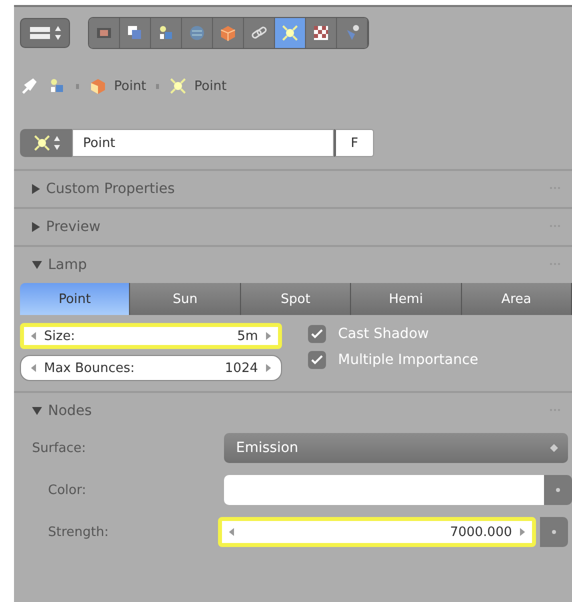 The image size is (572, 602). What do you see at coordinates (247, 336) in the screenshot?
I see `field-value: 5m` at bounding box center [247, 336].